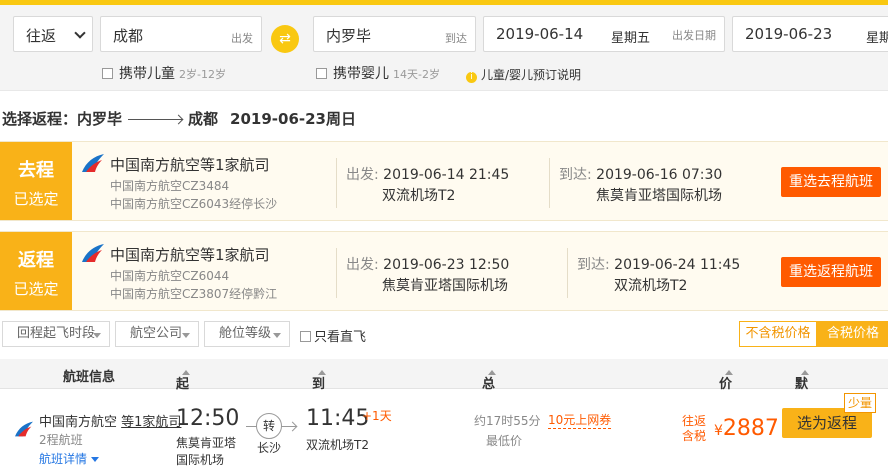 Image resolution: width=888 pixels, height=476 pixels. I want to click on infant-option: 携带婴儿 14天-2岁, so click(378, 73).